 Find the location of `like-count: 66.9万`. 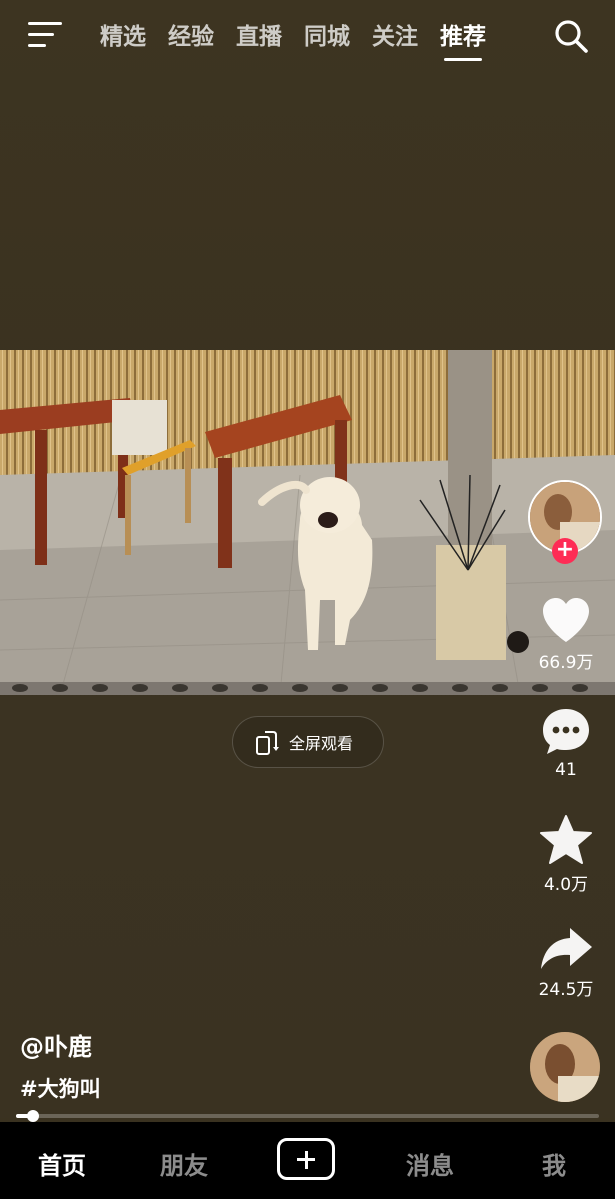

like-count: 66.9万 is located at coordinates (566, 663).